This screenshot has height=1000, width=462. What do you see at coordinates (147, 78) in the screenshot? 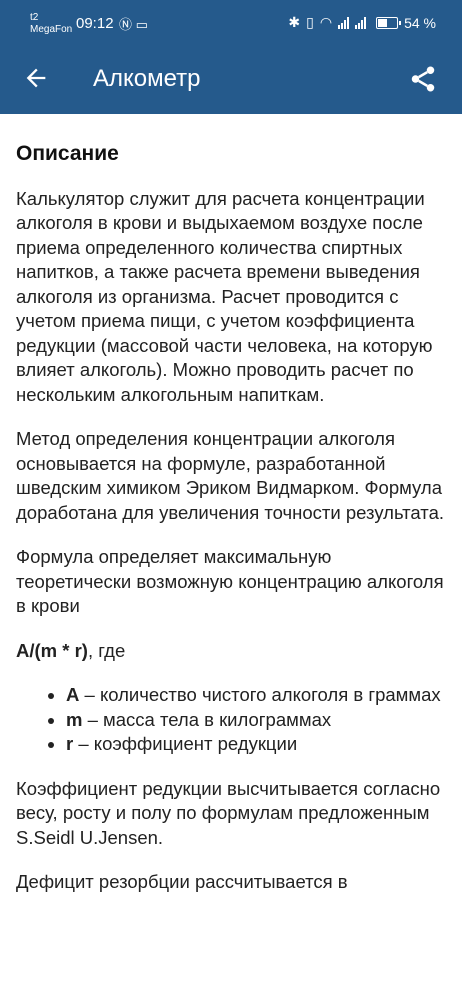
I see `page-title: Алкометр` at bounding box center [147, 78].